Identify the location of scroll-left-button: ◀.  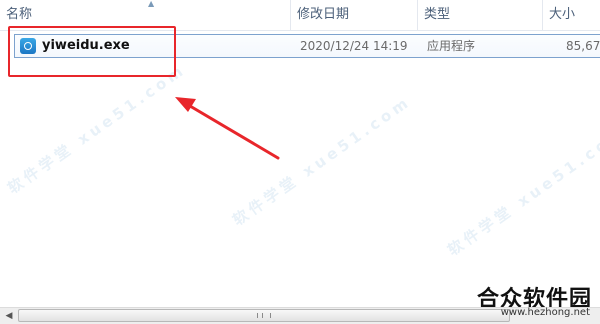
(9, 316).